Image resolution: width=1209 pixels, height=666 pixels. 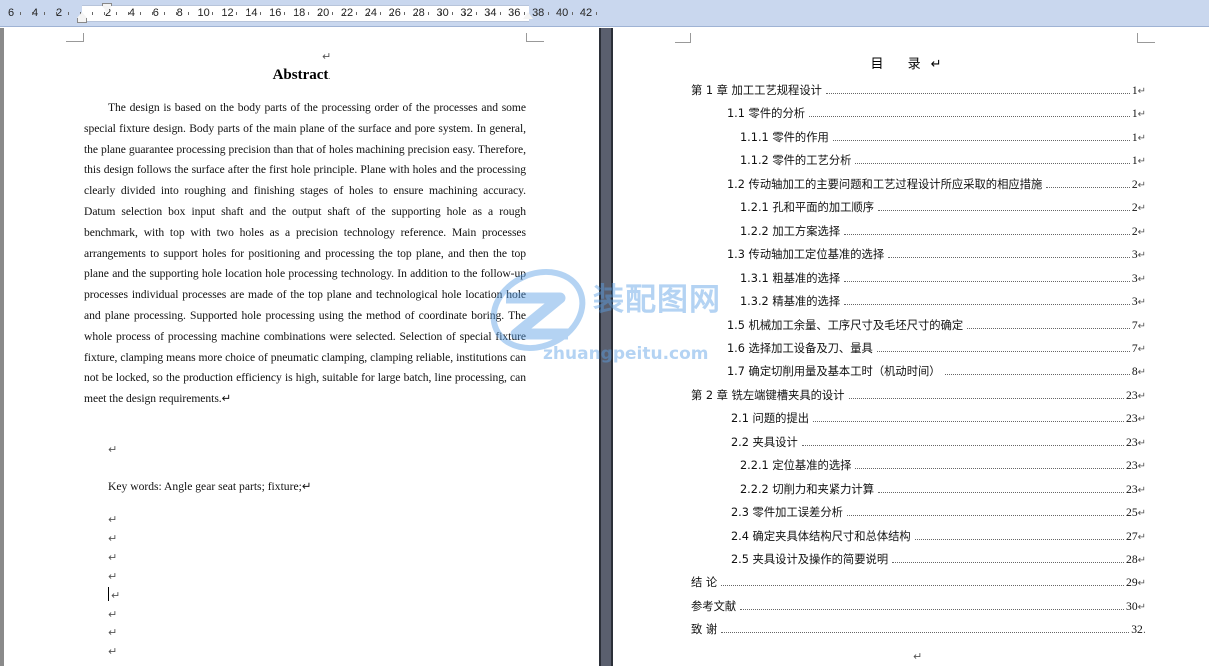 I want to click on toc-entry: 1.3 传动轴加工定位基准的选择 3 ↵, so click(x=936, y=255).